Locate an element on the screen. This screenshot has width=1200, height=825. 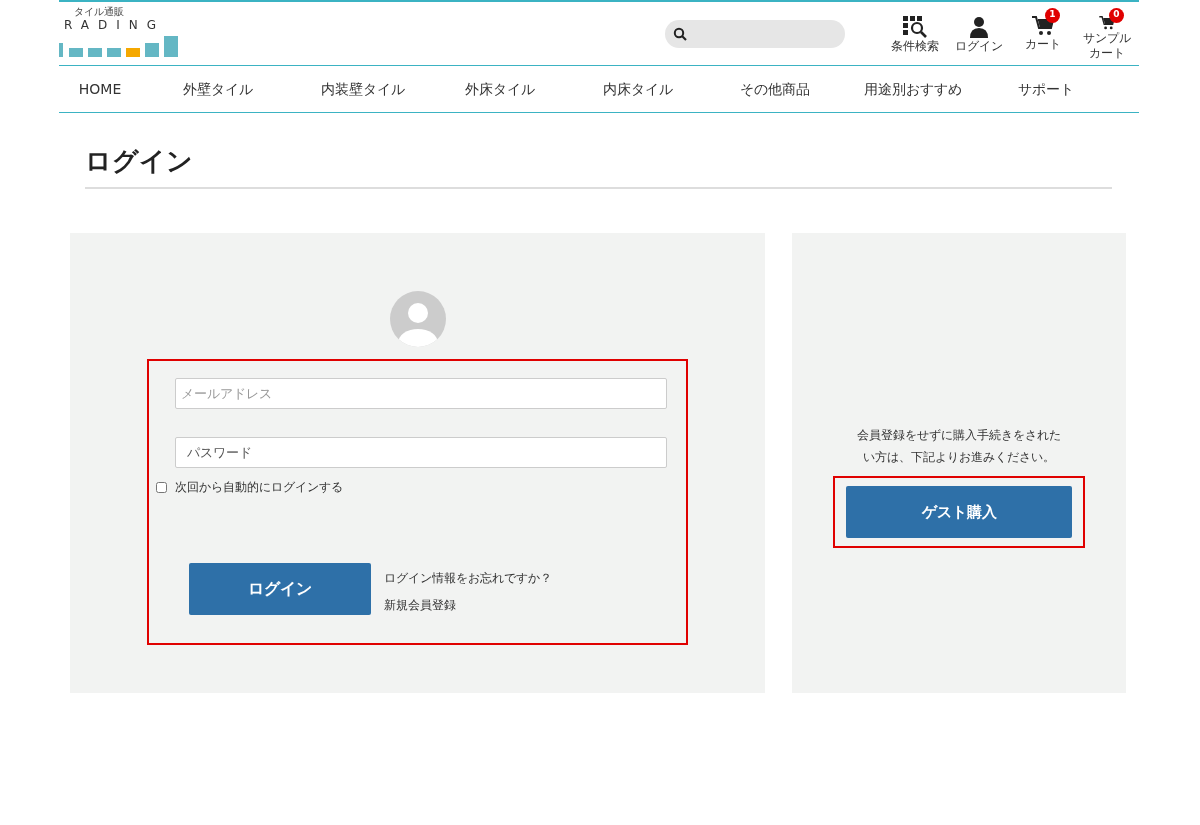
nav-link: 外壁タイル is located at coordinates (217, 89).